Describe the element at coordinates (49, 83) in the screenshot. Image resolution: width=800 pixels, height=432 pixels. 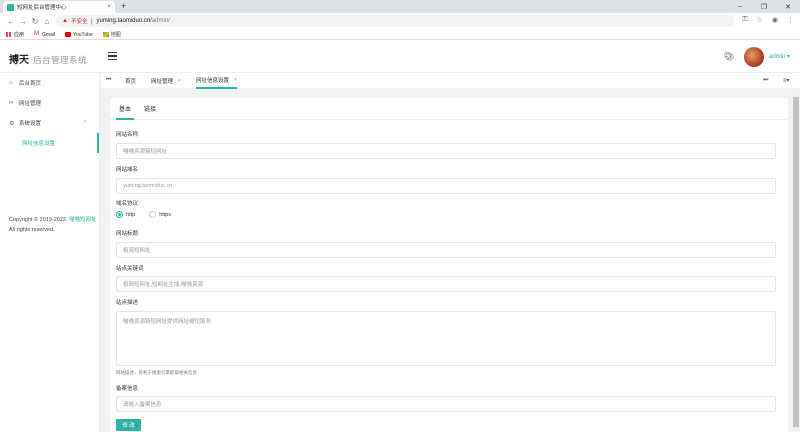
I see `sidebar-item-home: ⌂ 后台首页` at that location.